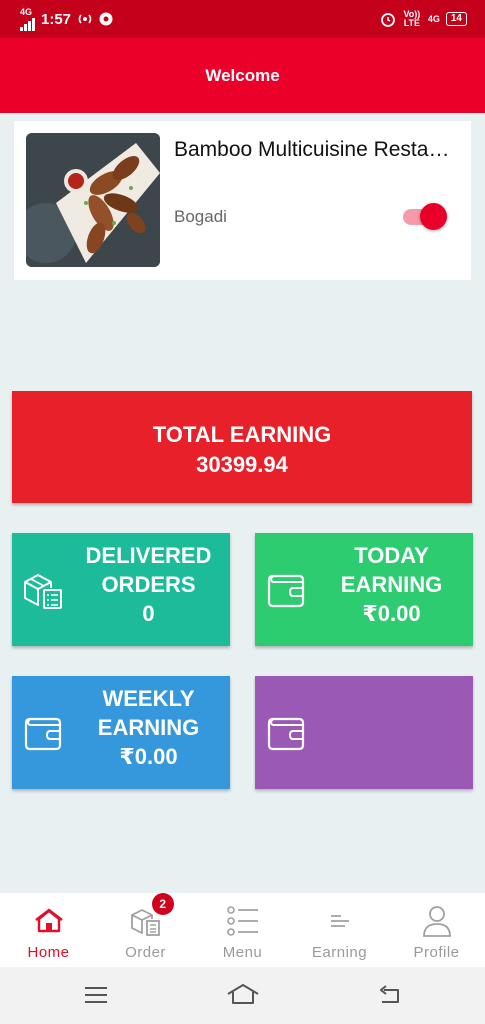 The width and height of the screenshot is (485, 1024). What do you see at coordinates (48, 952) in the screenshot?
I see `nav-home-label: Home` at bounding box center [48, 952].